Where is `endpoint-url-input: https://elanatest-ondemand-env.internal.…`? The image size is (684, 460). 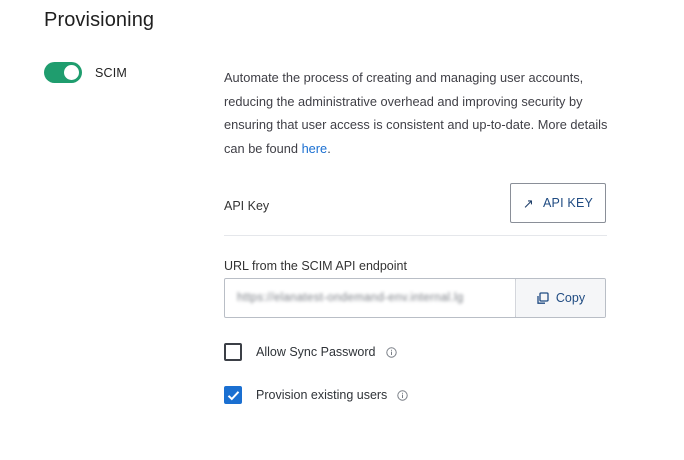 endpoint-url-input: https://elanatest-ondemand-env.internal.… is located at coordinates (370, 298).